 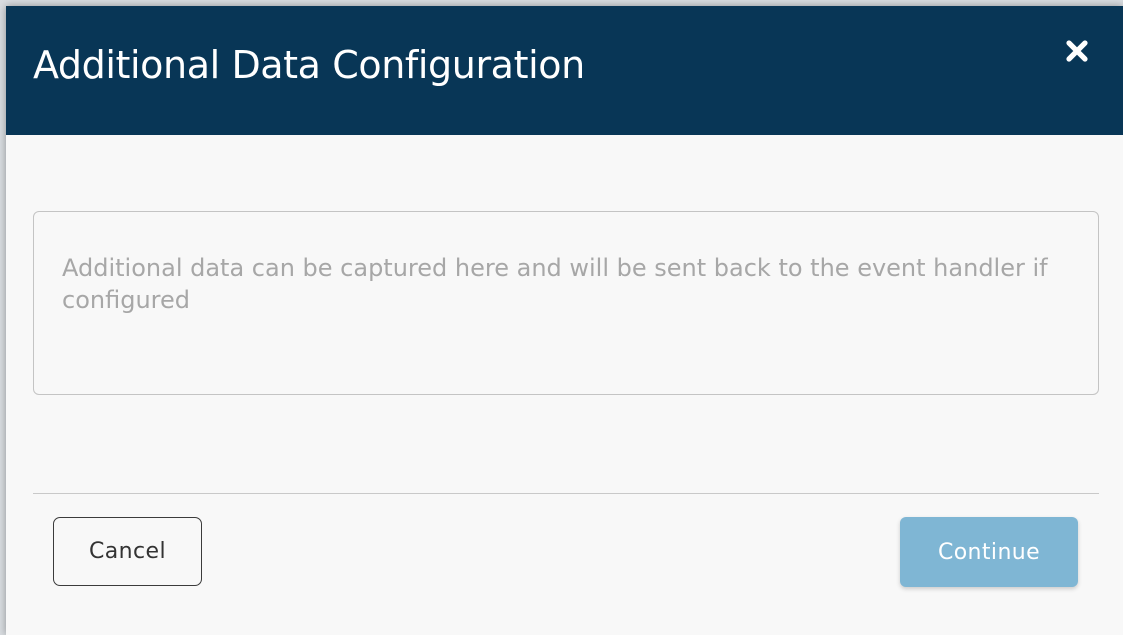 I want to click on footer-divider, so click(x=566, y=493).